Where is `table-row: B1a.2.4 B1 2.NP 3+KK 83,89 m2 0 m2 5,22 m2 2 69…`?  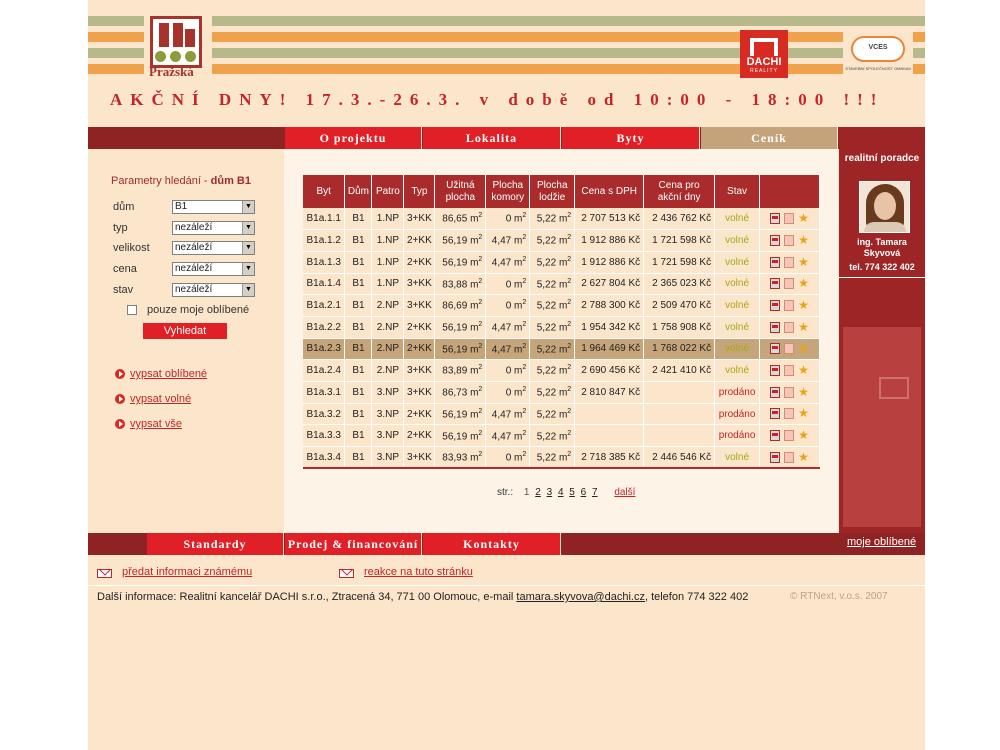
table-row: B1a.2.4 B1 2.NP 3+KK 83,89 m2 0 m2 5,22 m2 2 69… is located at coordinates (561, 370).